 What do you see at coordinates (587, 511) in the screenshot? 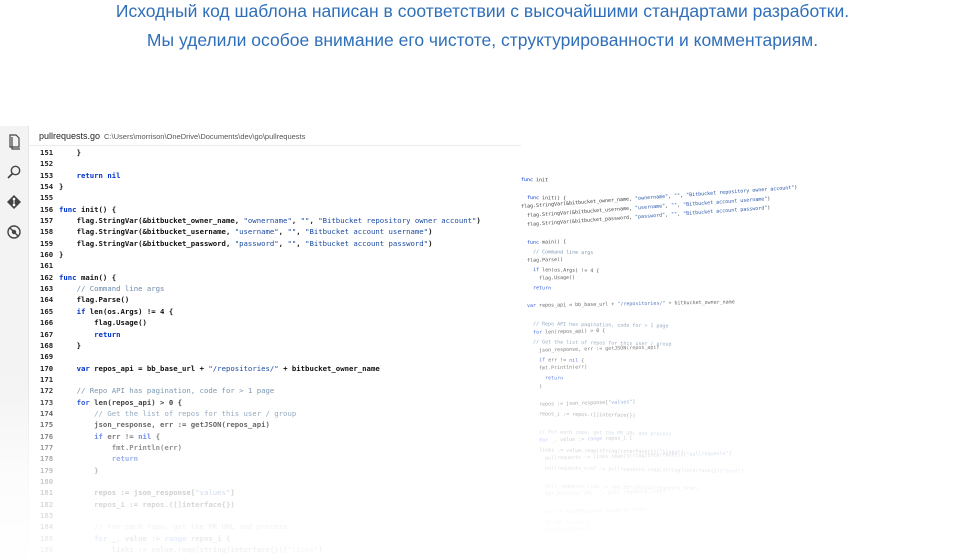
I see `minimap-line: err := listPRs(pull_requests_link)` at bounding box center [587, 511].